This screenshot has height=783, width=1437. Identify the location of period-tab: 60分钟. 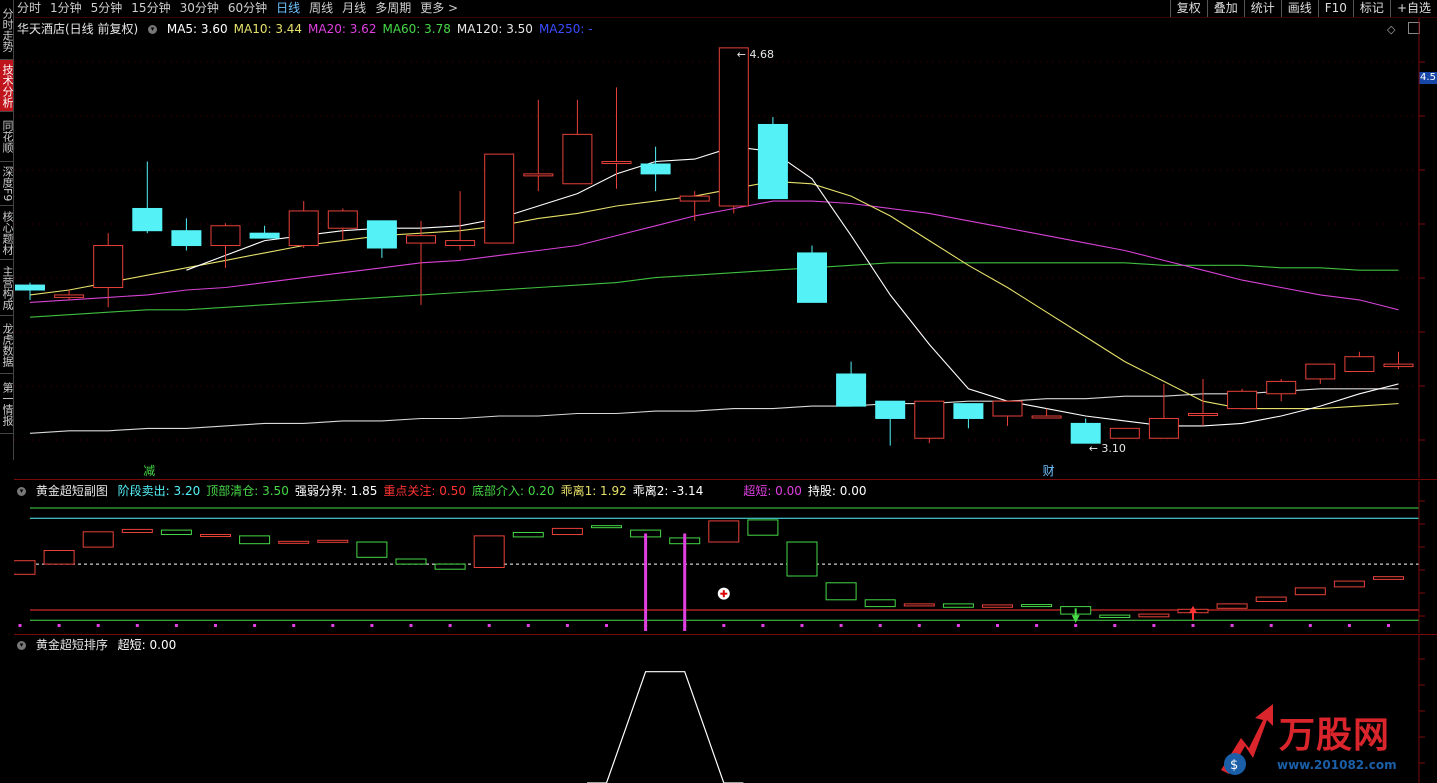
(247, 8).